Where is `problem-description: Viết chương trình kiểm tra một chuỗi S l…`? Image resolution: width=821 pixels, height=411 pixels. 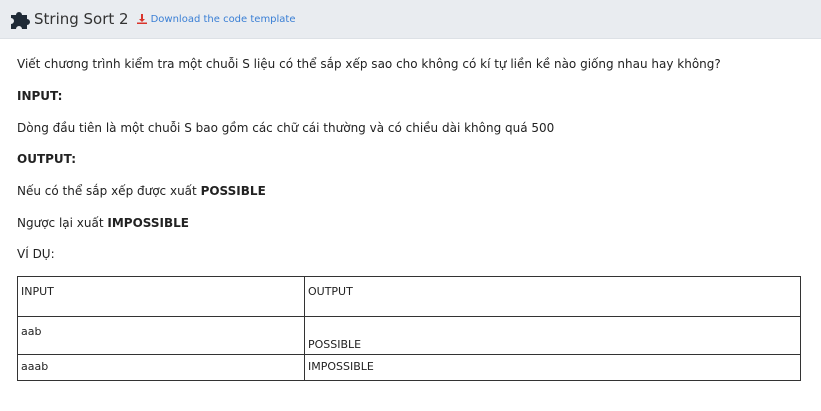 problem-description: Viết chương trình kiểm tra một chuỗi S l… is located at coordinates (369, 64).